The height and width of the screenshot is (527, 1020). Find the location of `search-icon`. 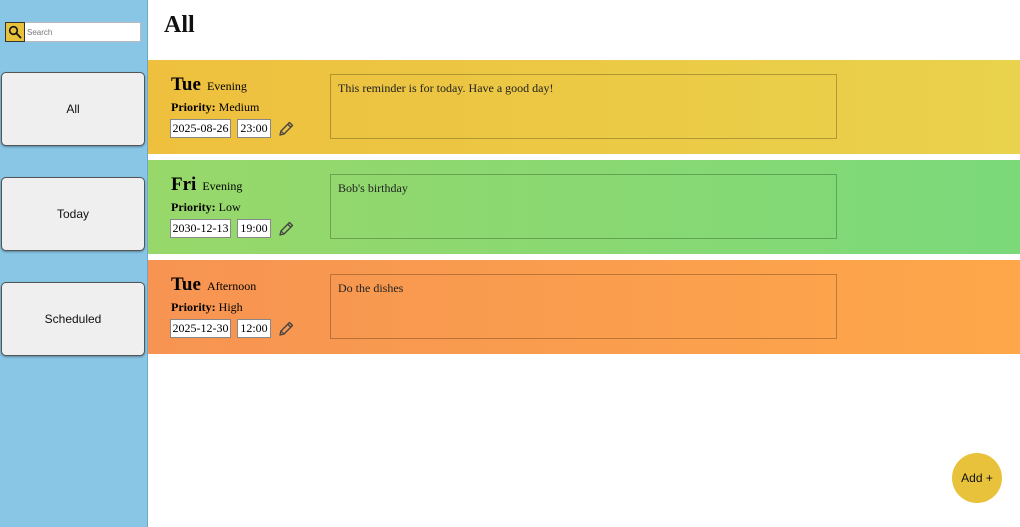

search-icon is located at coordinates (15, 32).